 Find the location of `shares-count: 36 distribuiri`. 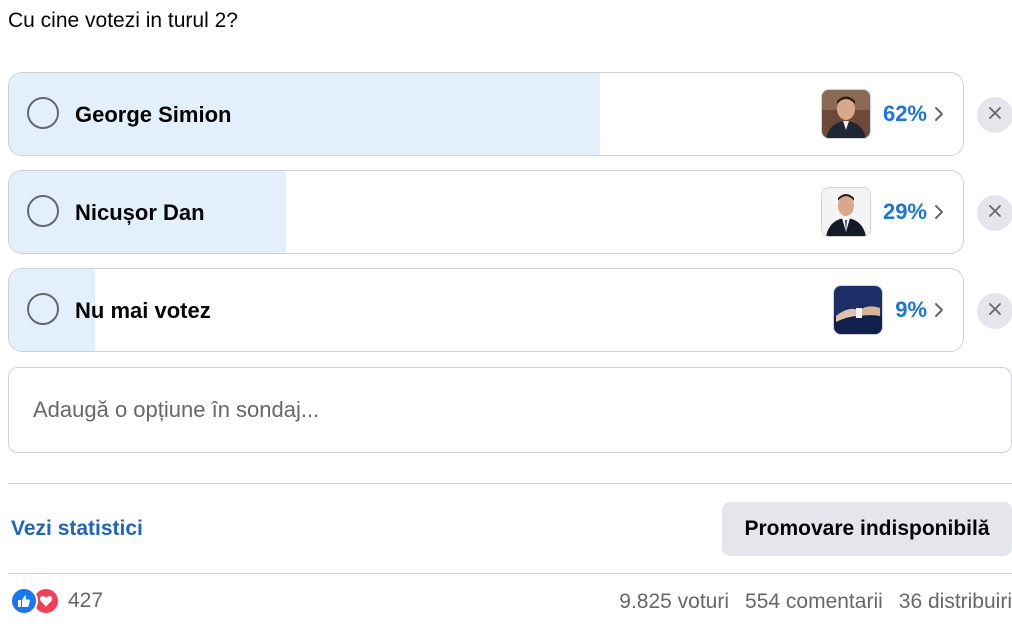

shares-count: 36 distribuiri is located at coordinates (955, 601).